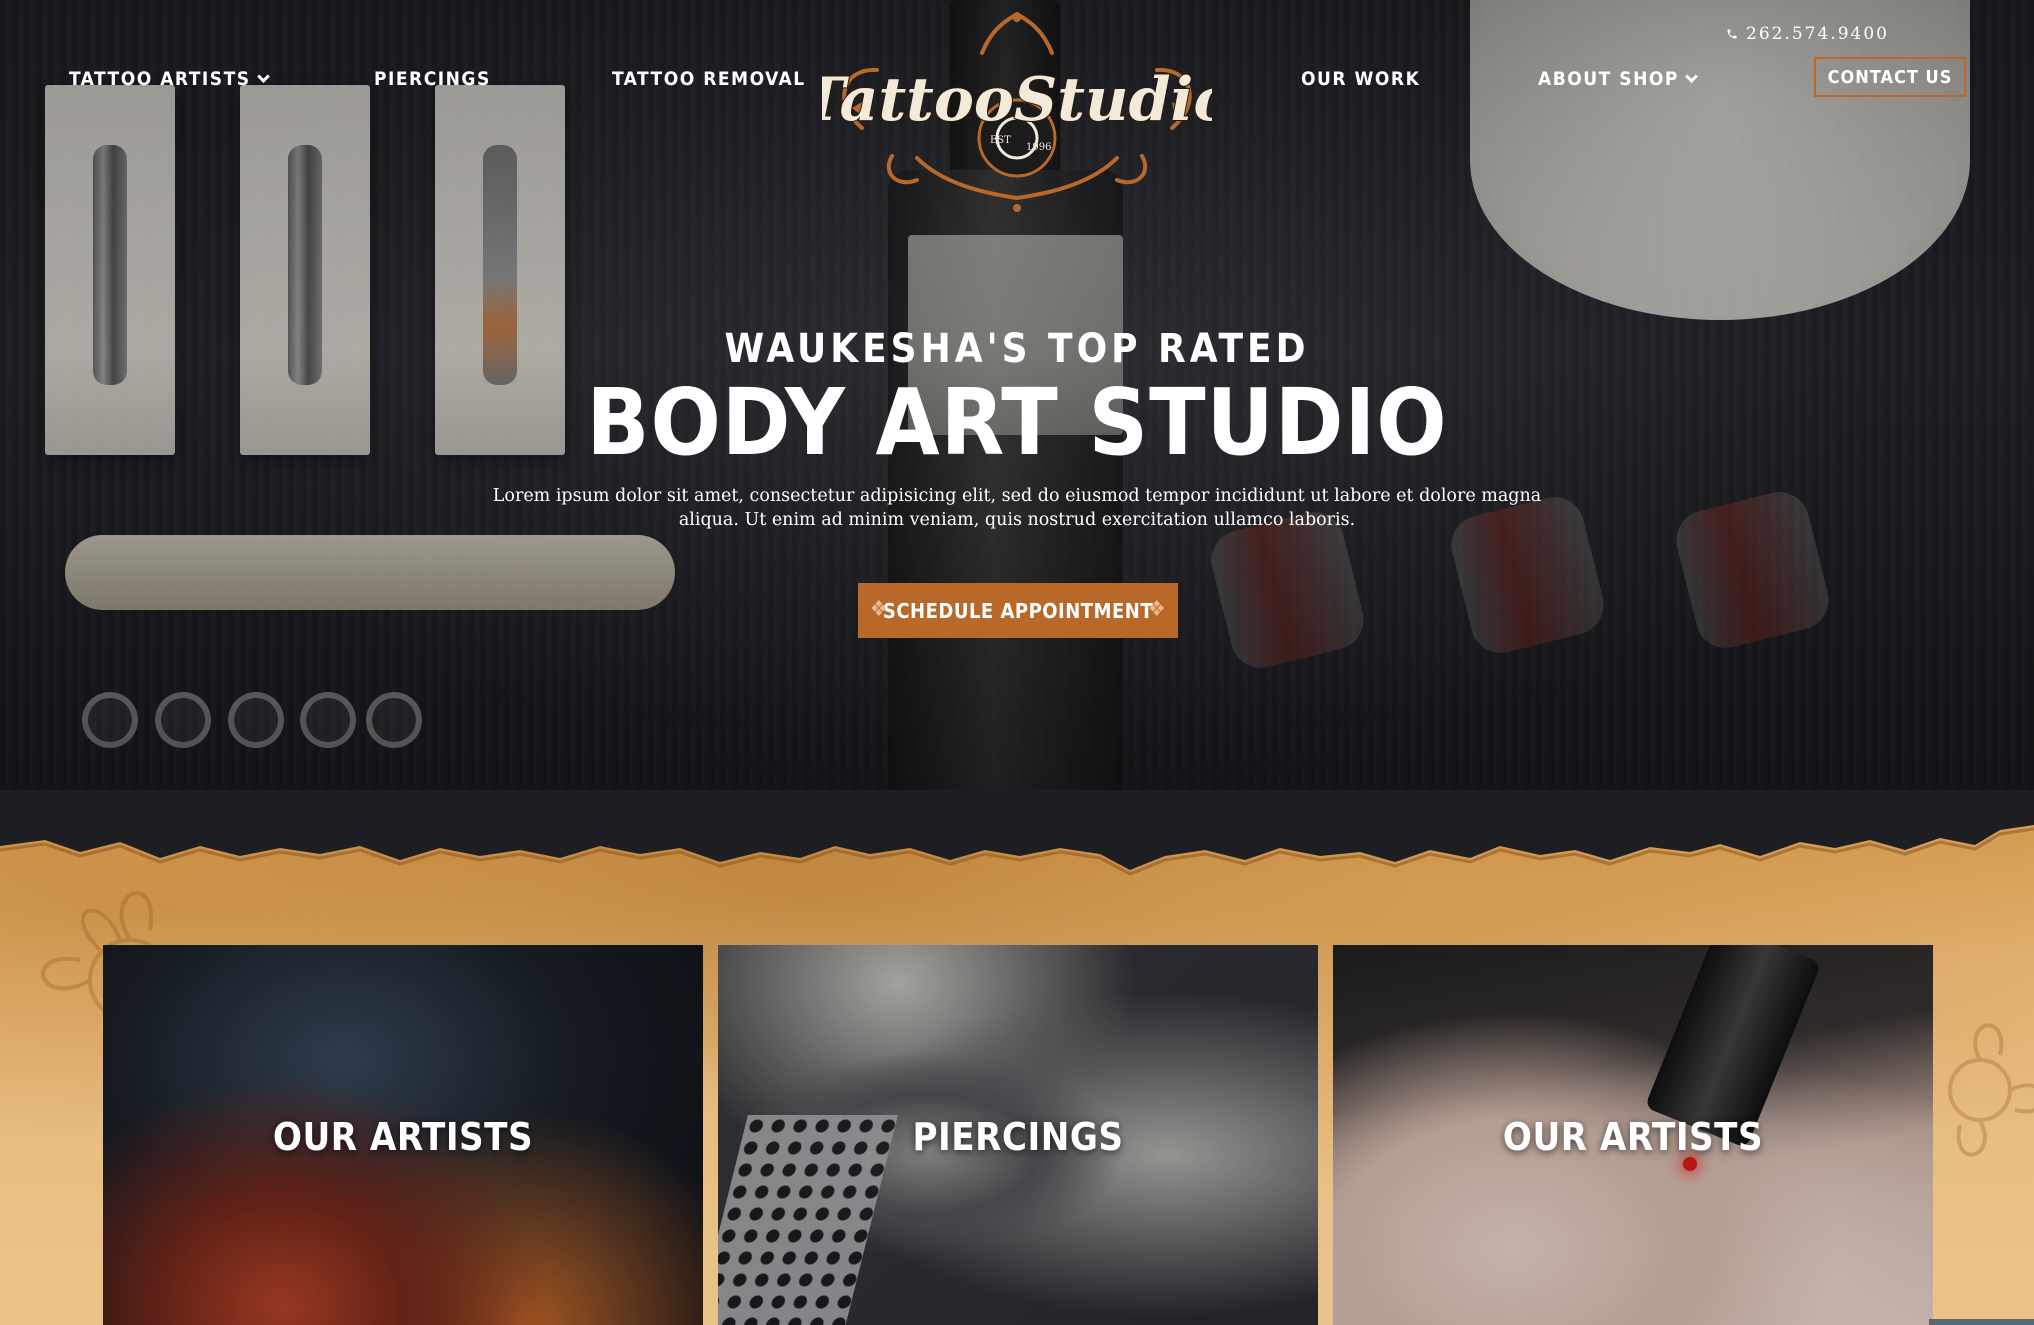  I want to click on contact-us-button: CONTACT US, so click(1890, 77).